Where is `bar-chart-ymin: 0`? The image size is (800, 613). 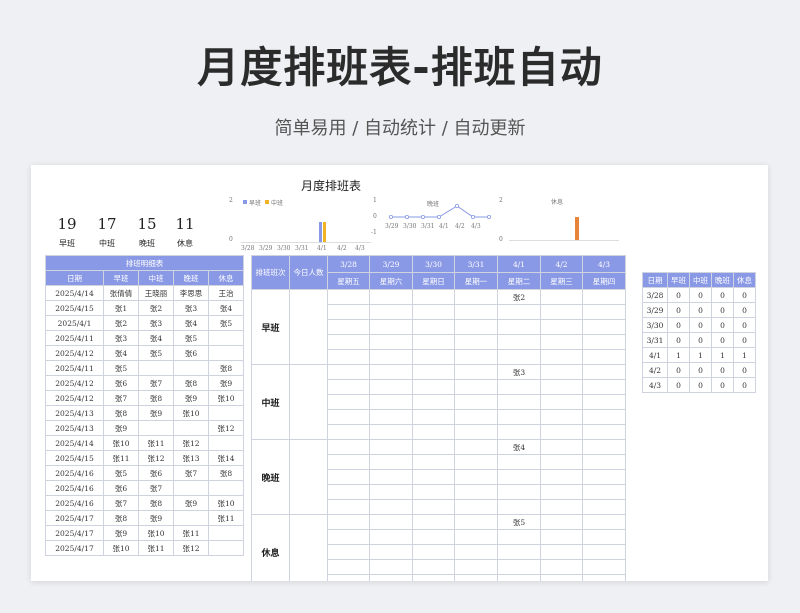 bar-chart-ymin: 0 is located at coordinates (231, 239).